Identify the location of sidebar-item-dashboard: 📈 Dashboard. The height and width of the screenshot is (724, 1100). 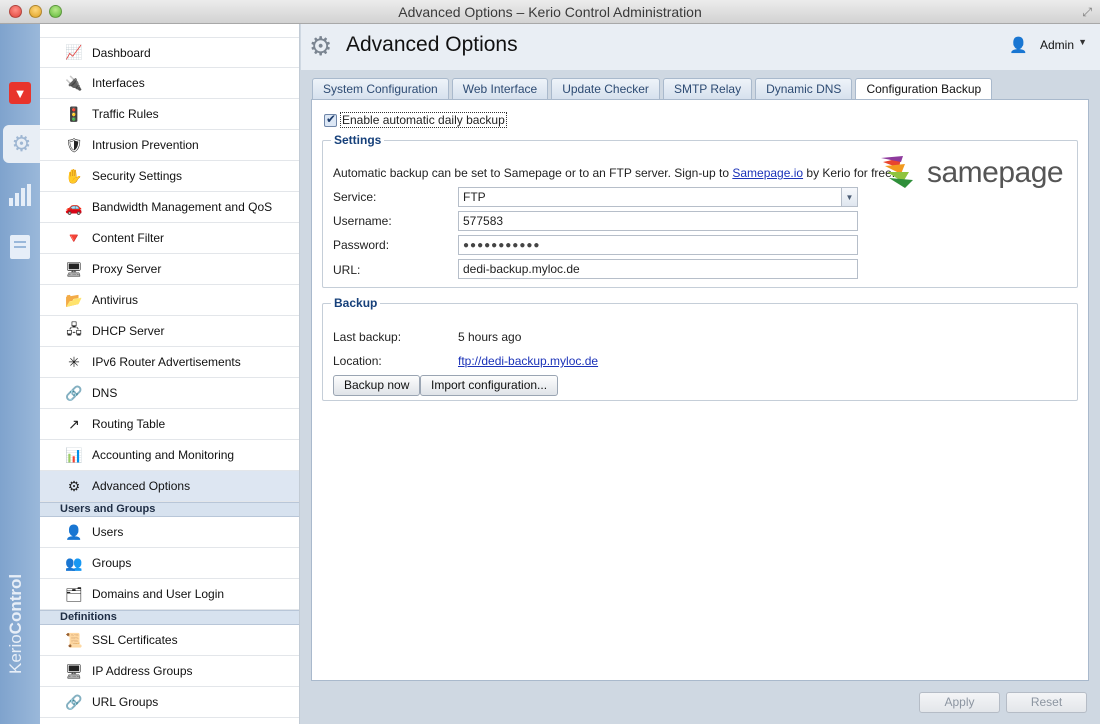
(169, 52).